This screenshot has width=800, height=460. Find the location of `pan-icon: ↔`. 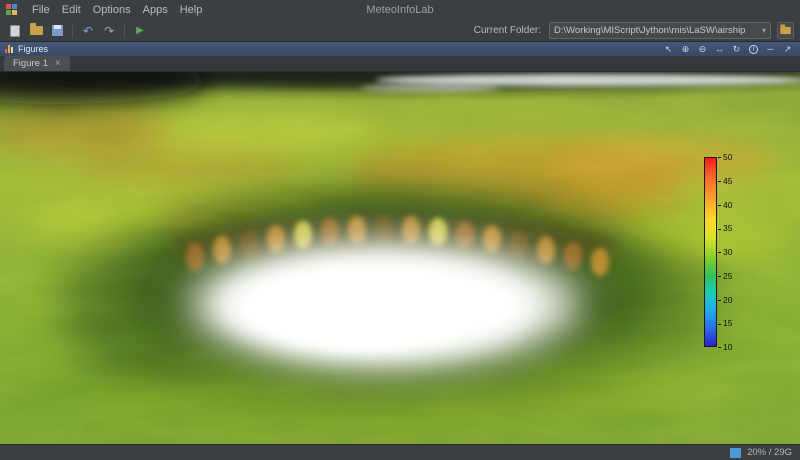

pan-icon: ↔ is located at coordinates (719, 49).